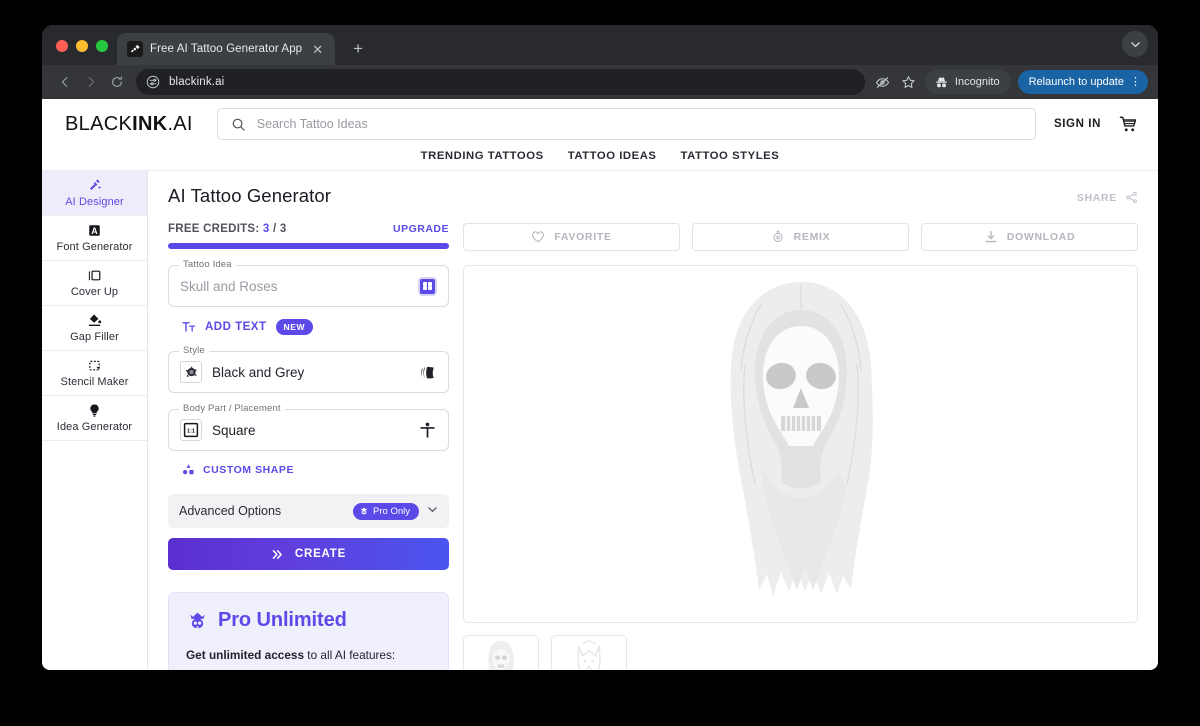 This screenshot has width=1200, height=726. Describe the element at coordinates (500, 82) in the screenshot. I see `address-bar: blackink.ai` at that location.